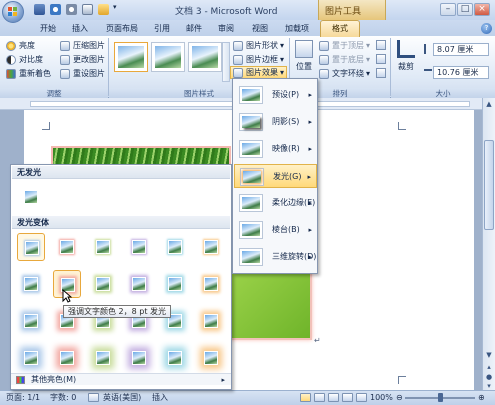 The width and height of the screenshot is (495, 405). Describe the element at coordinates (82, 73) in the screenshot. I see `reset-picture-button: 重设图片` at that location.